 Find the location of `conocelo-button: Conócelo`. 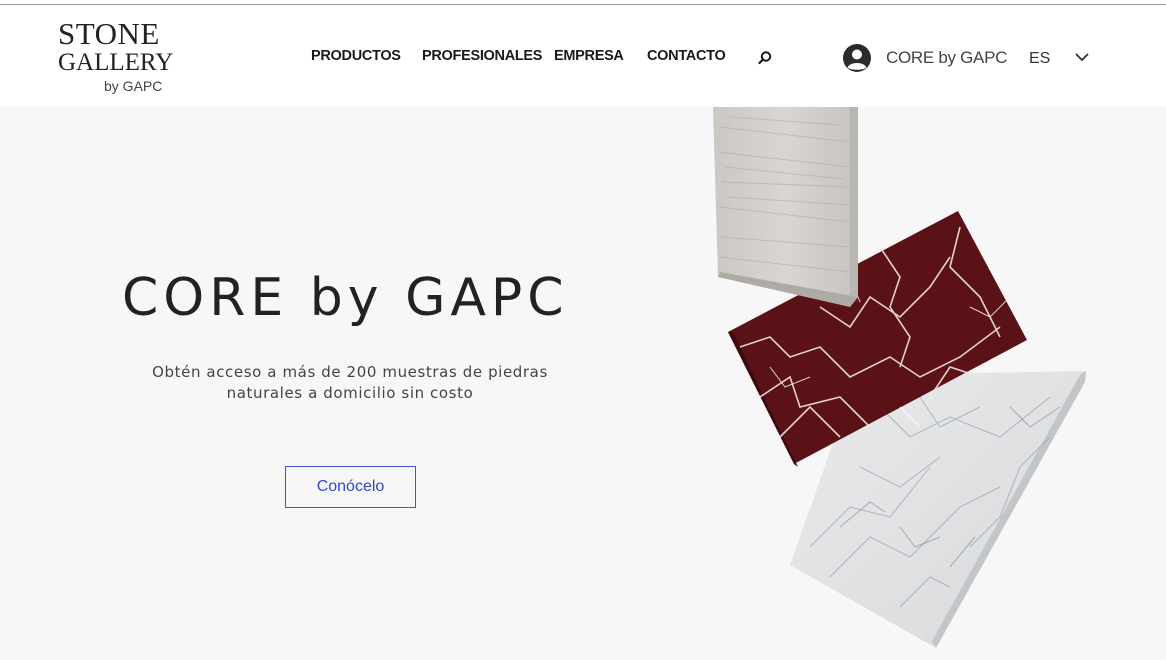

conocelo-button: Conócelo is located at coordinates (350, 487).